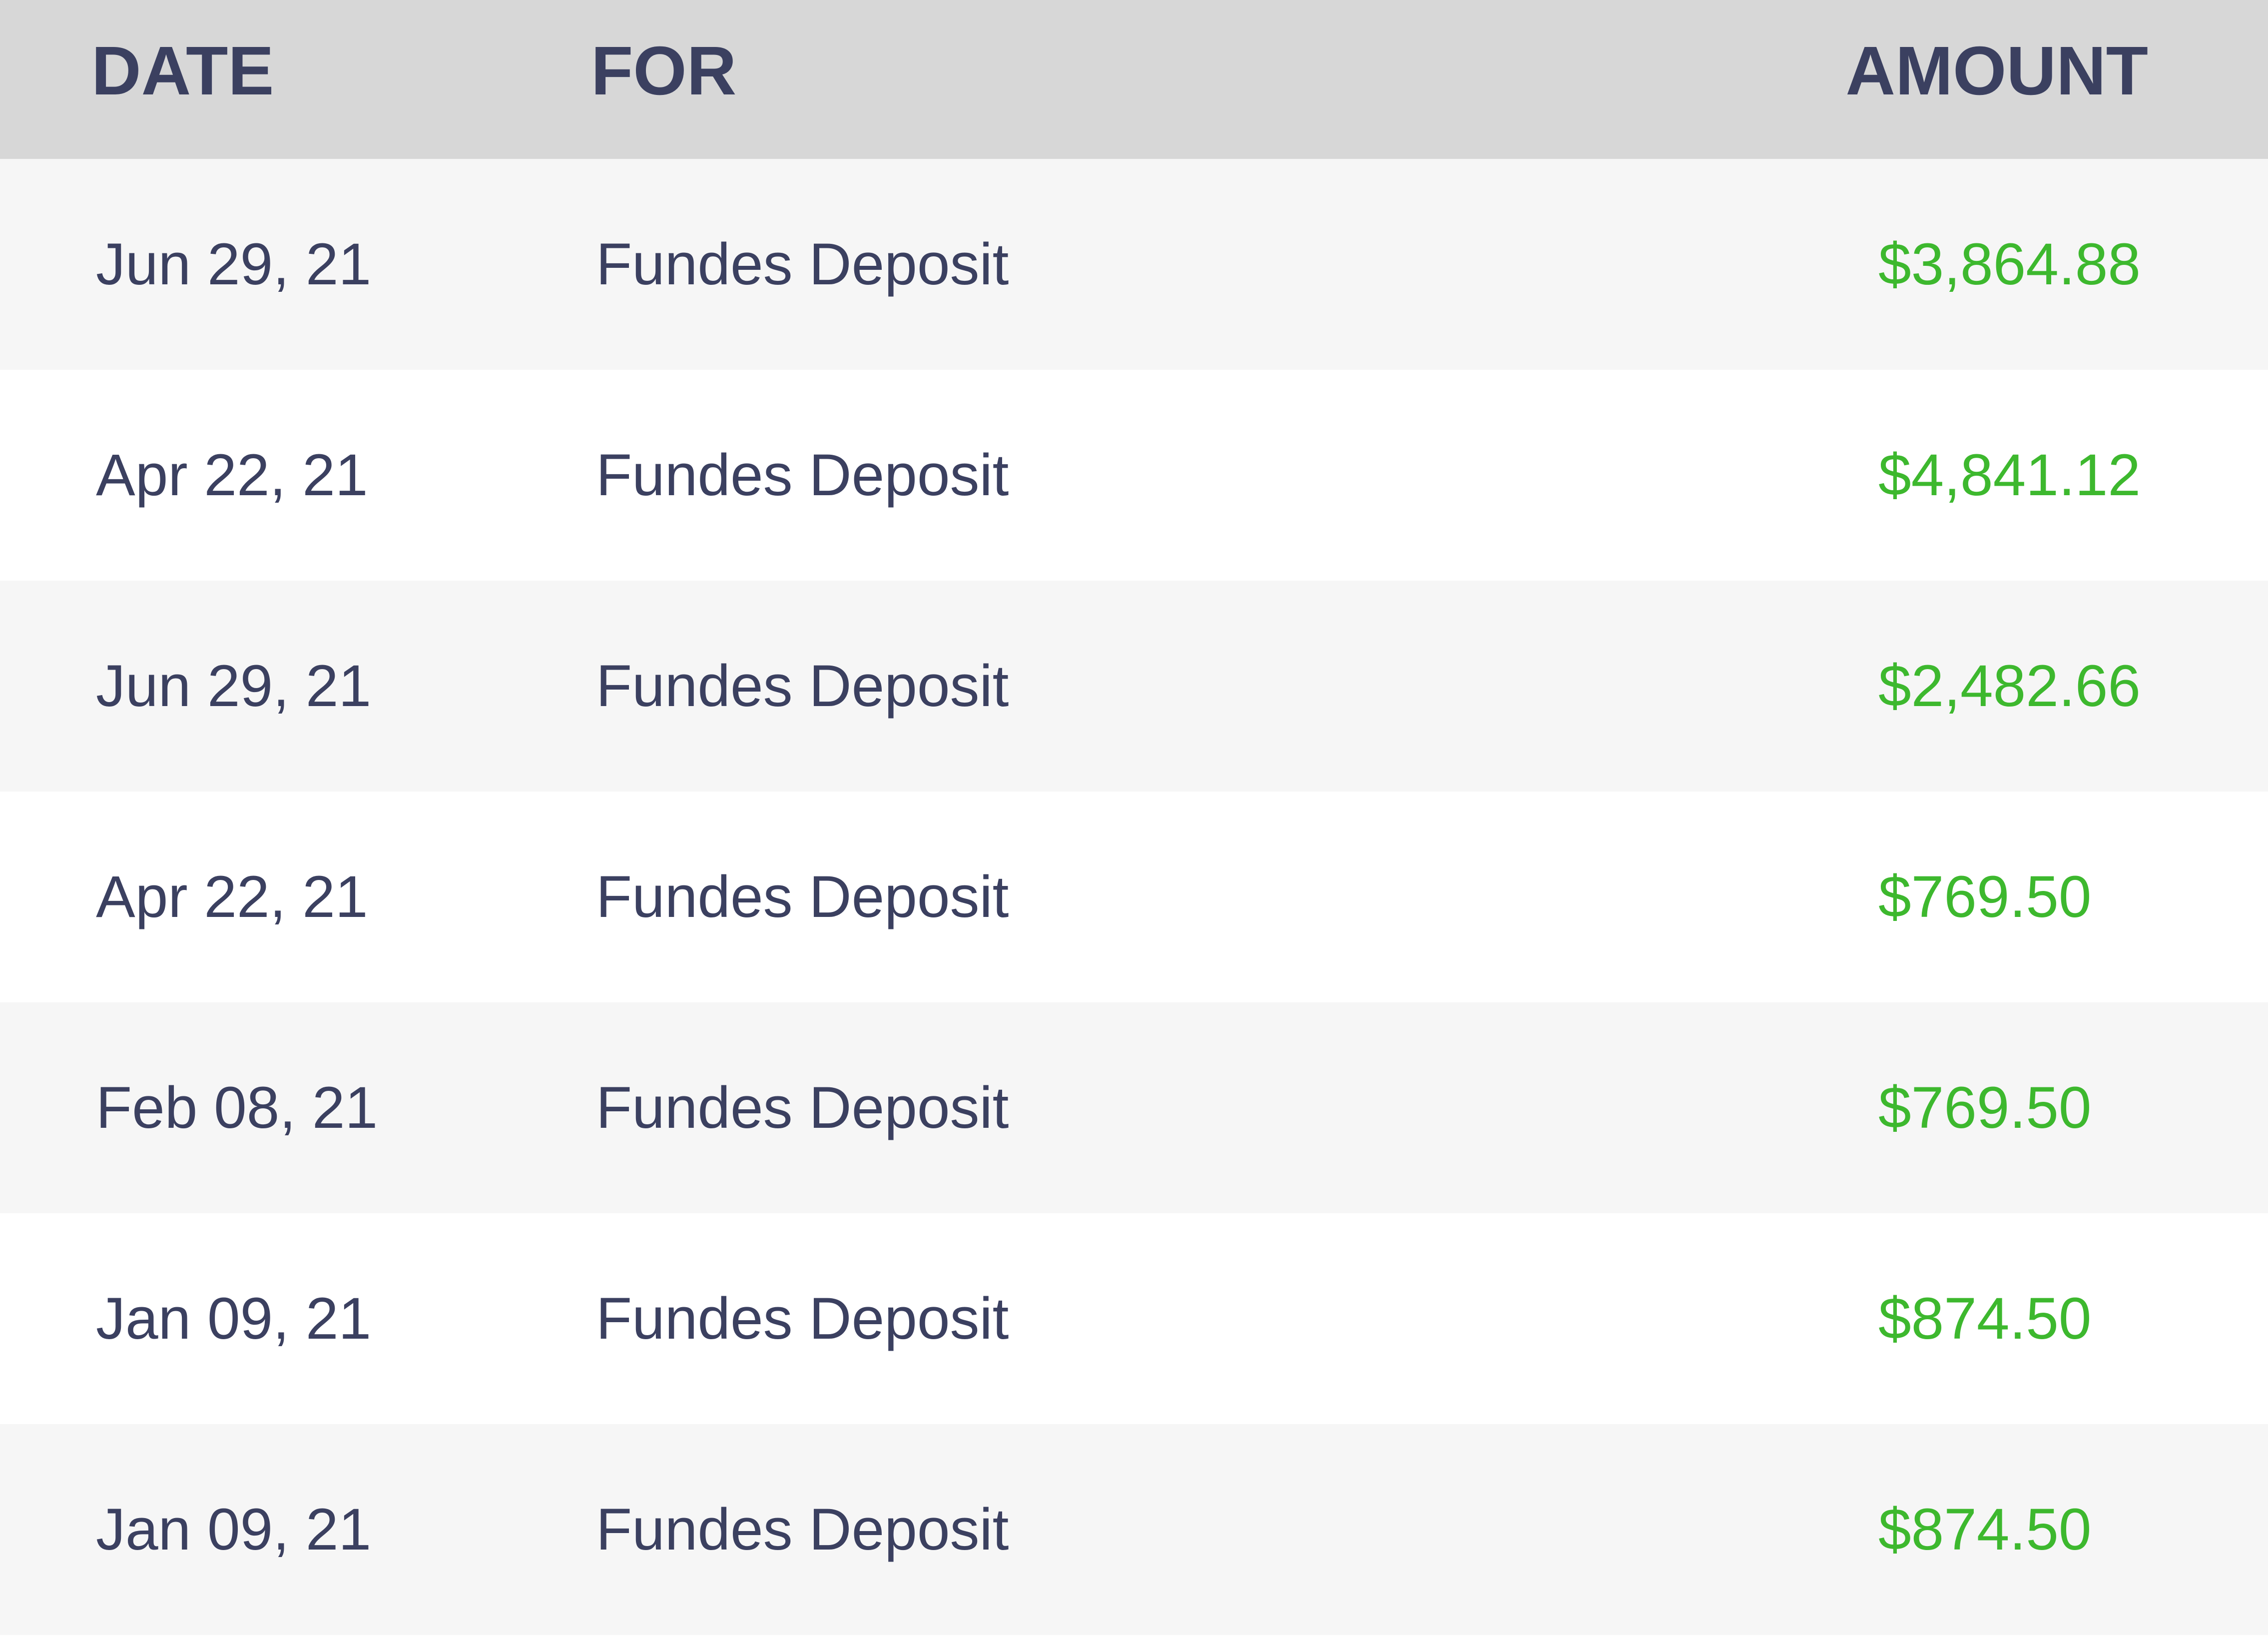 This screenshot has height=1636, width=2268. What do you see at coordinates (237, 1108) in the screenshot?
I see `row-date: Feb 08, 21` at bounding box center [237, 1108].